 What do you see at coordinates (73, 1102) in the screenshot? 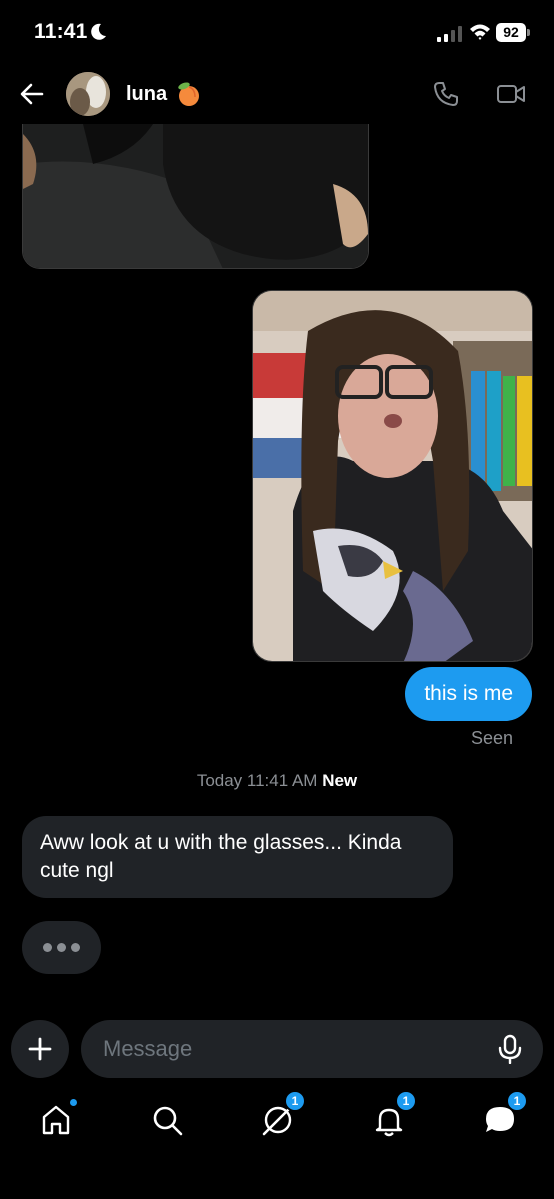
I see `home-unread-dot` at bounding box center [73, 1102].